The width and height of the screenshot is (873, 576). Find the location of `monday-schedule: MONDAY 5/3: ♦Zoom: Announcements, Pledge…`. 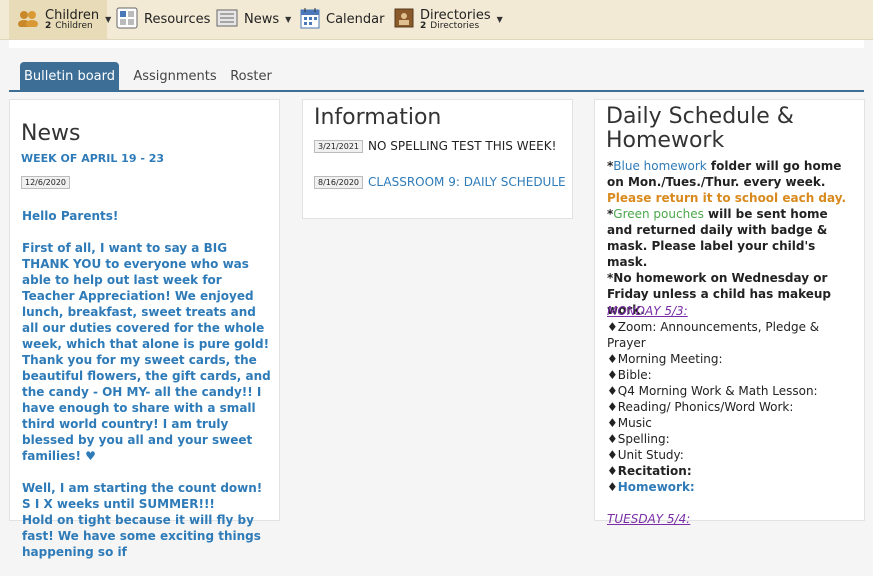

monday-schedule: MONDAY 5/3: ♦Zoom: Announcements, Pledge… is located at coordinates (732, 415).